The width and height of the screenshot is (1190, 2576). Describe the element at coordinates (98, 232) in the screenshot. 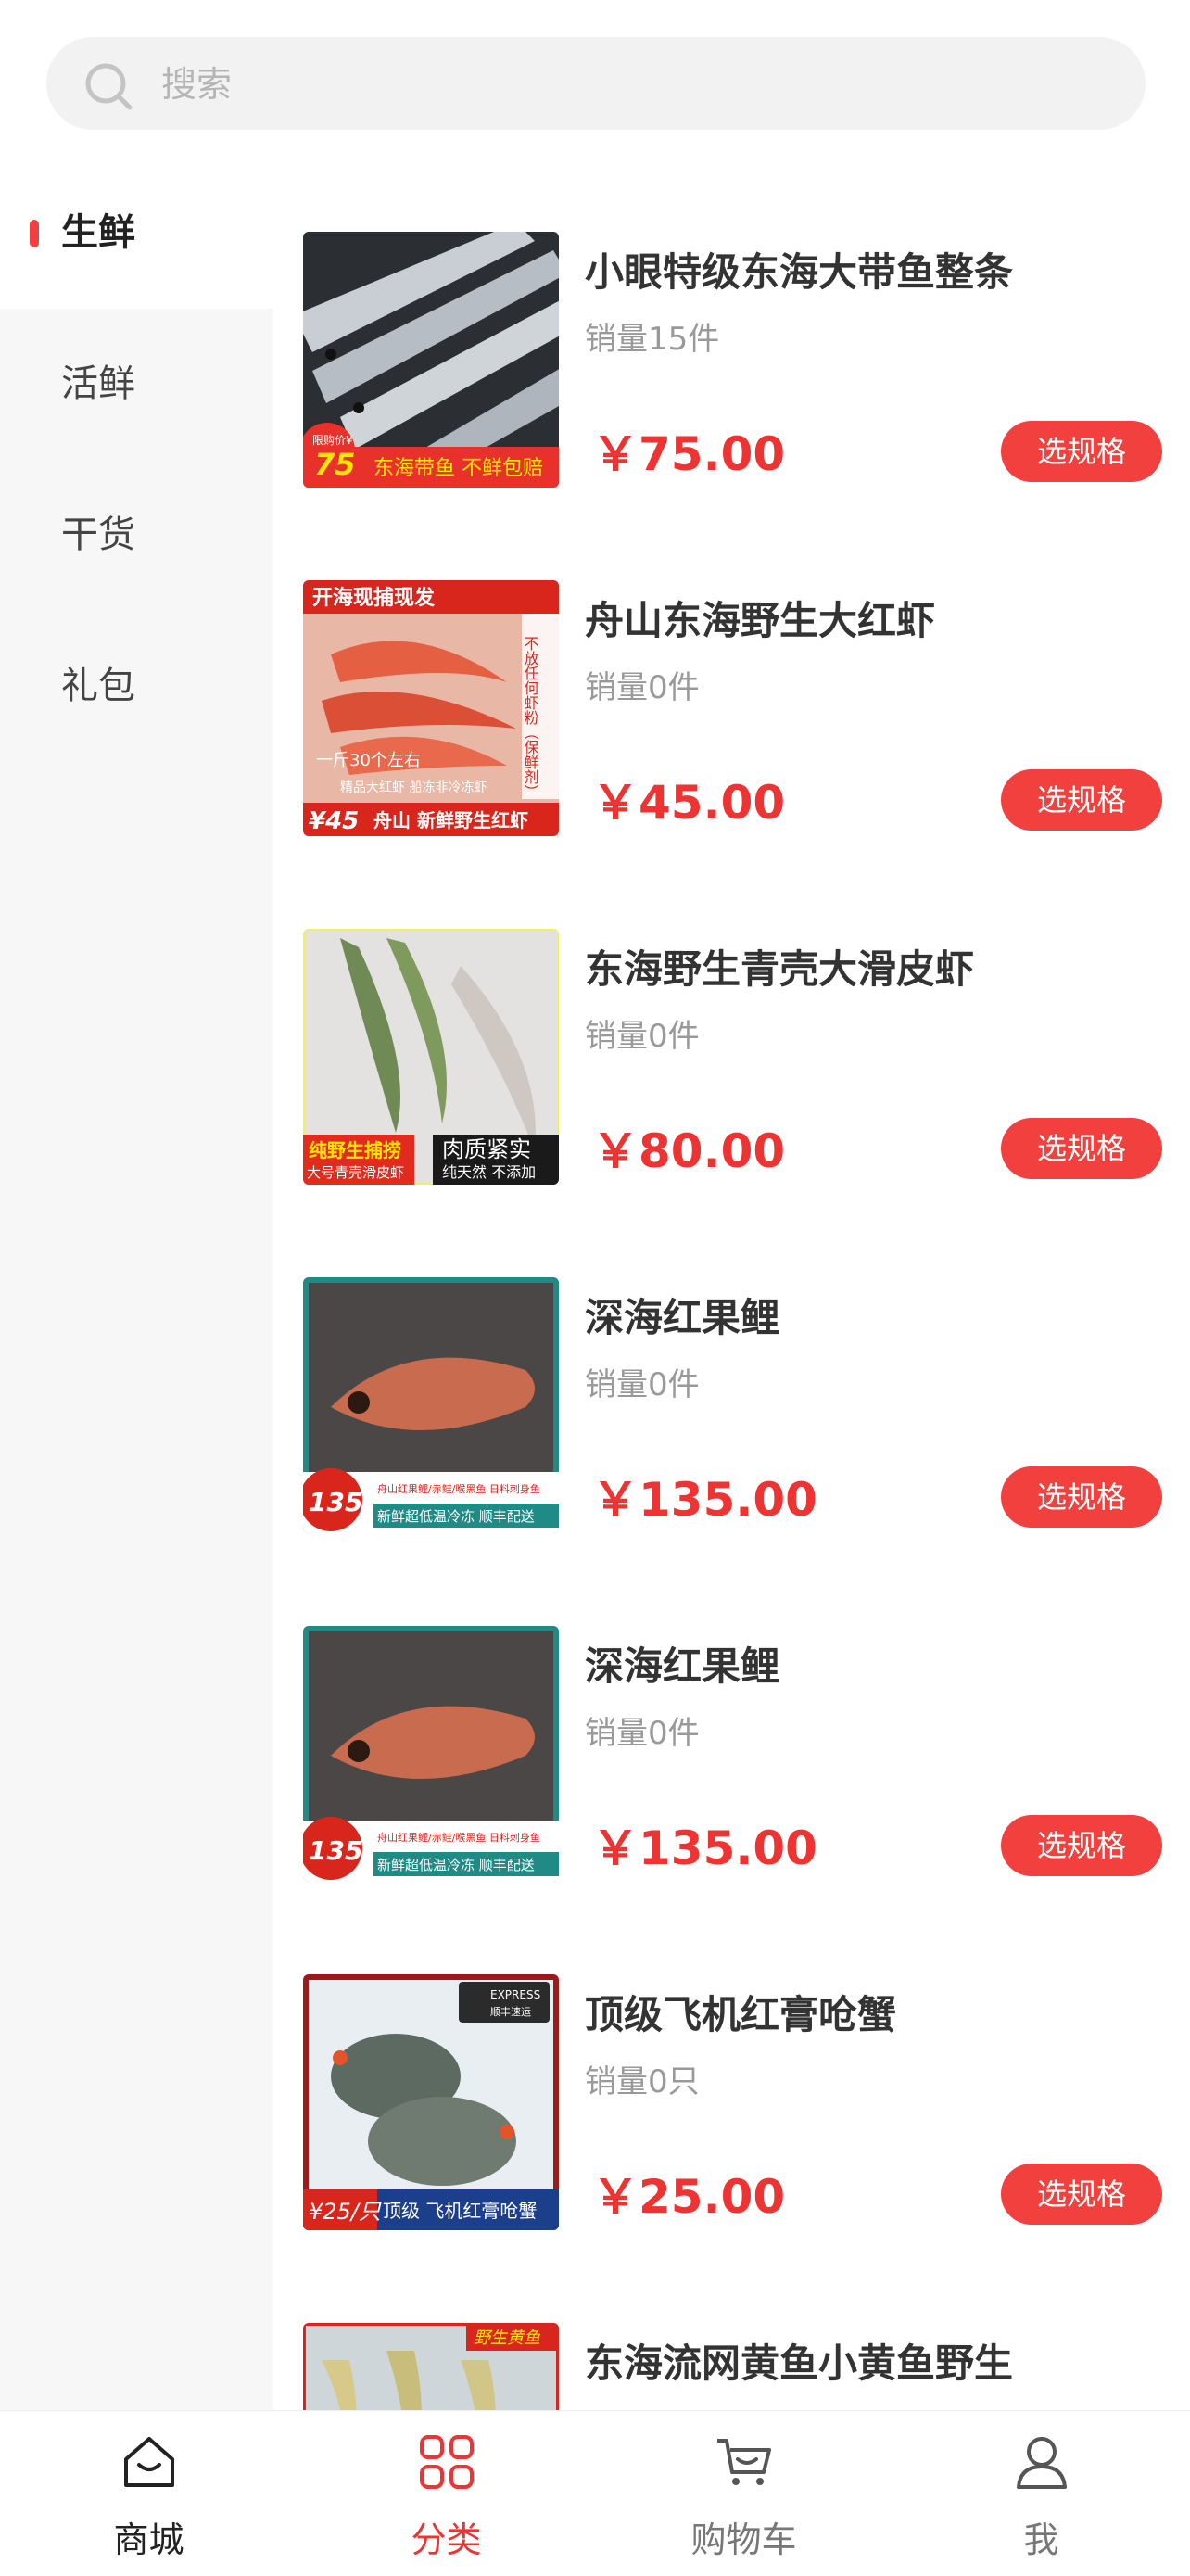

I see `sidebar-item-label: 生鲜` at that location.